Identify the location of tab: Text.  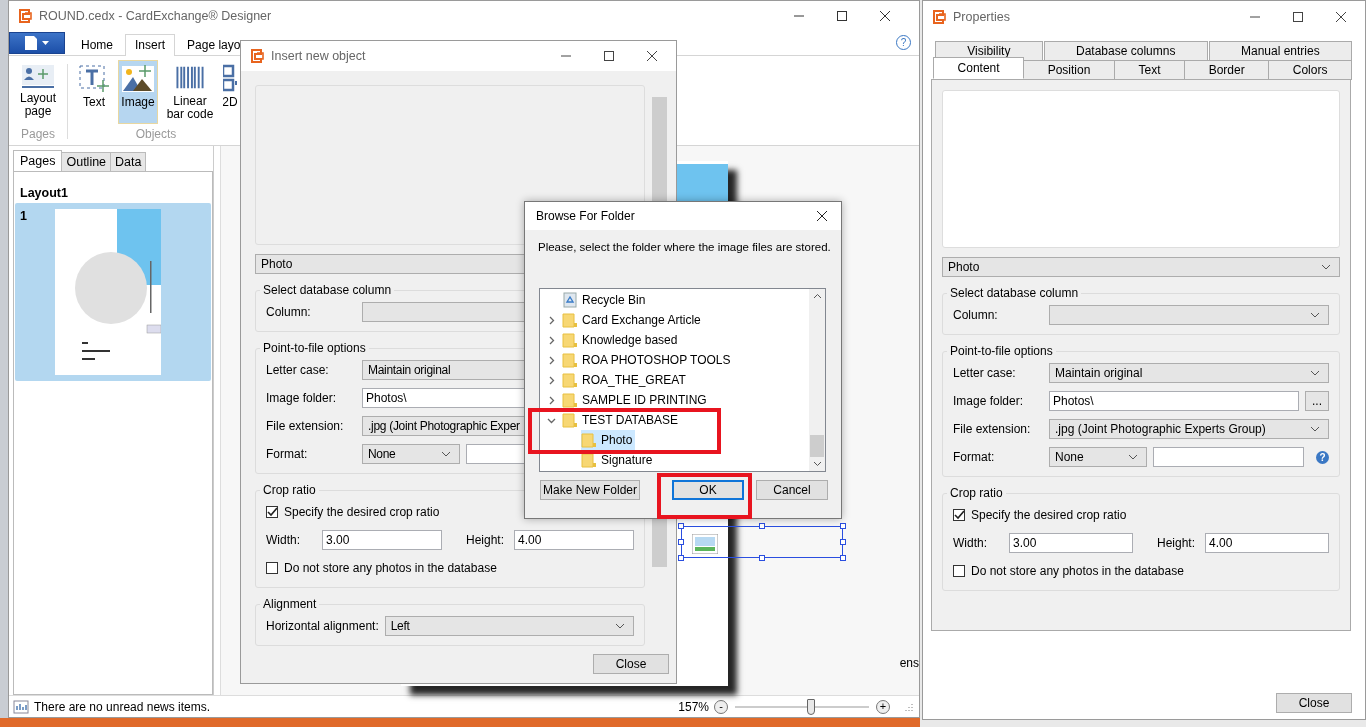
(1149, 70).